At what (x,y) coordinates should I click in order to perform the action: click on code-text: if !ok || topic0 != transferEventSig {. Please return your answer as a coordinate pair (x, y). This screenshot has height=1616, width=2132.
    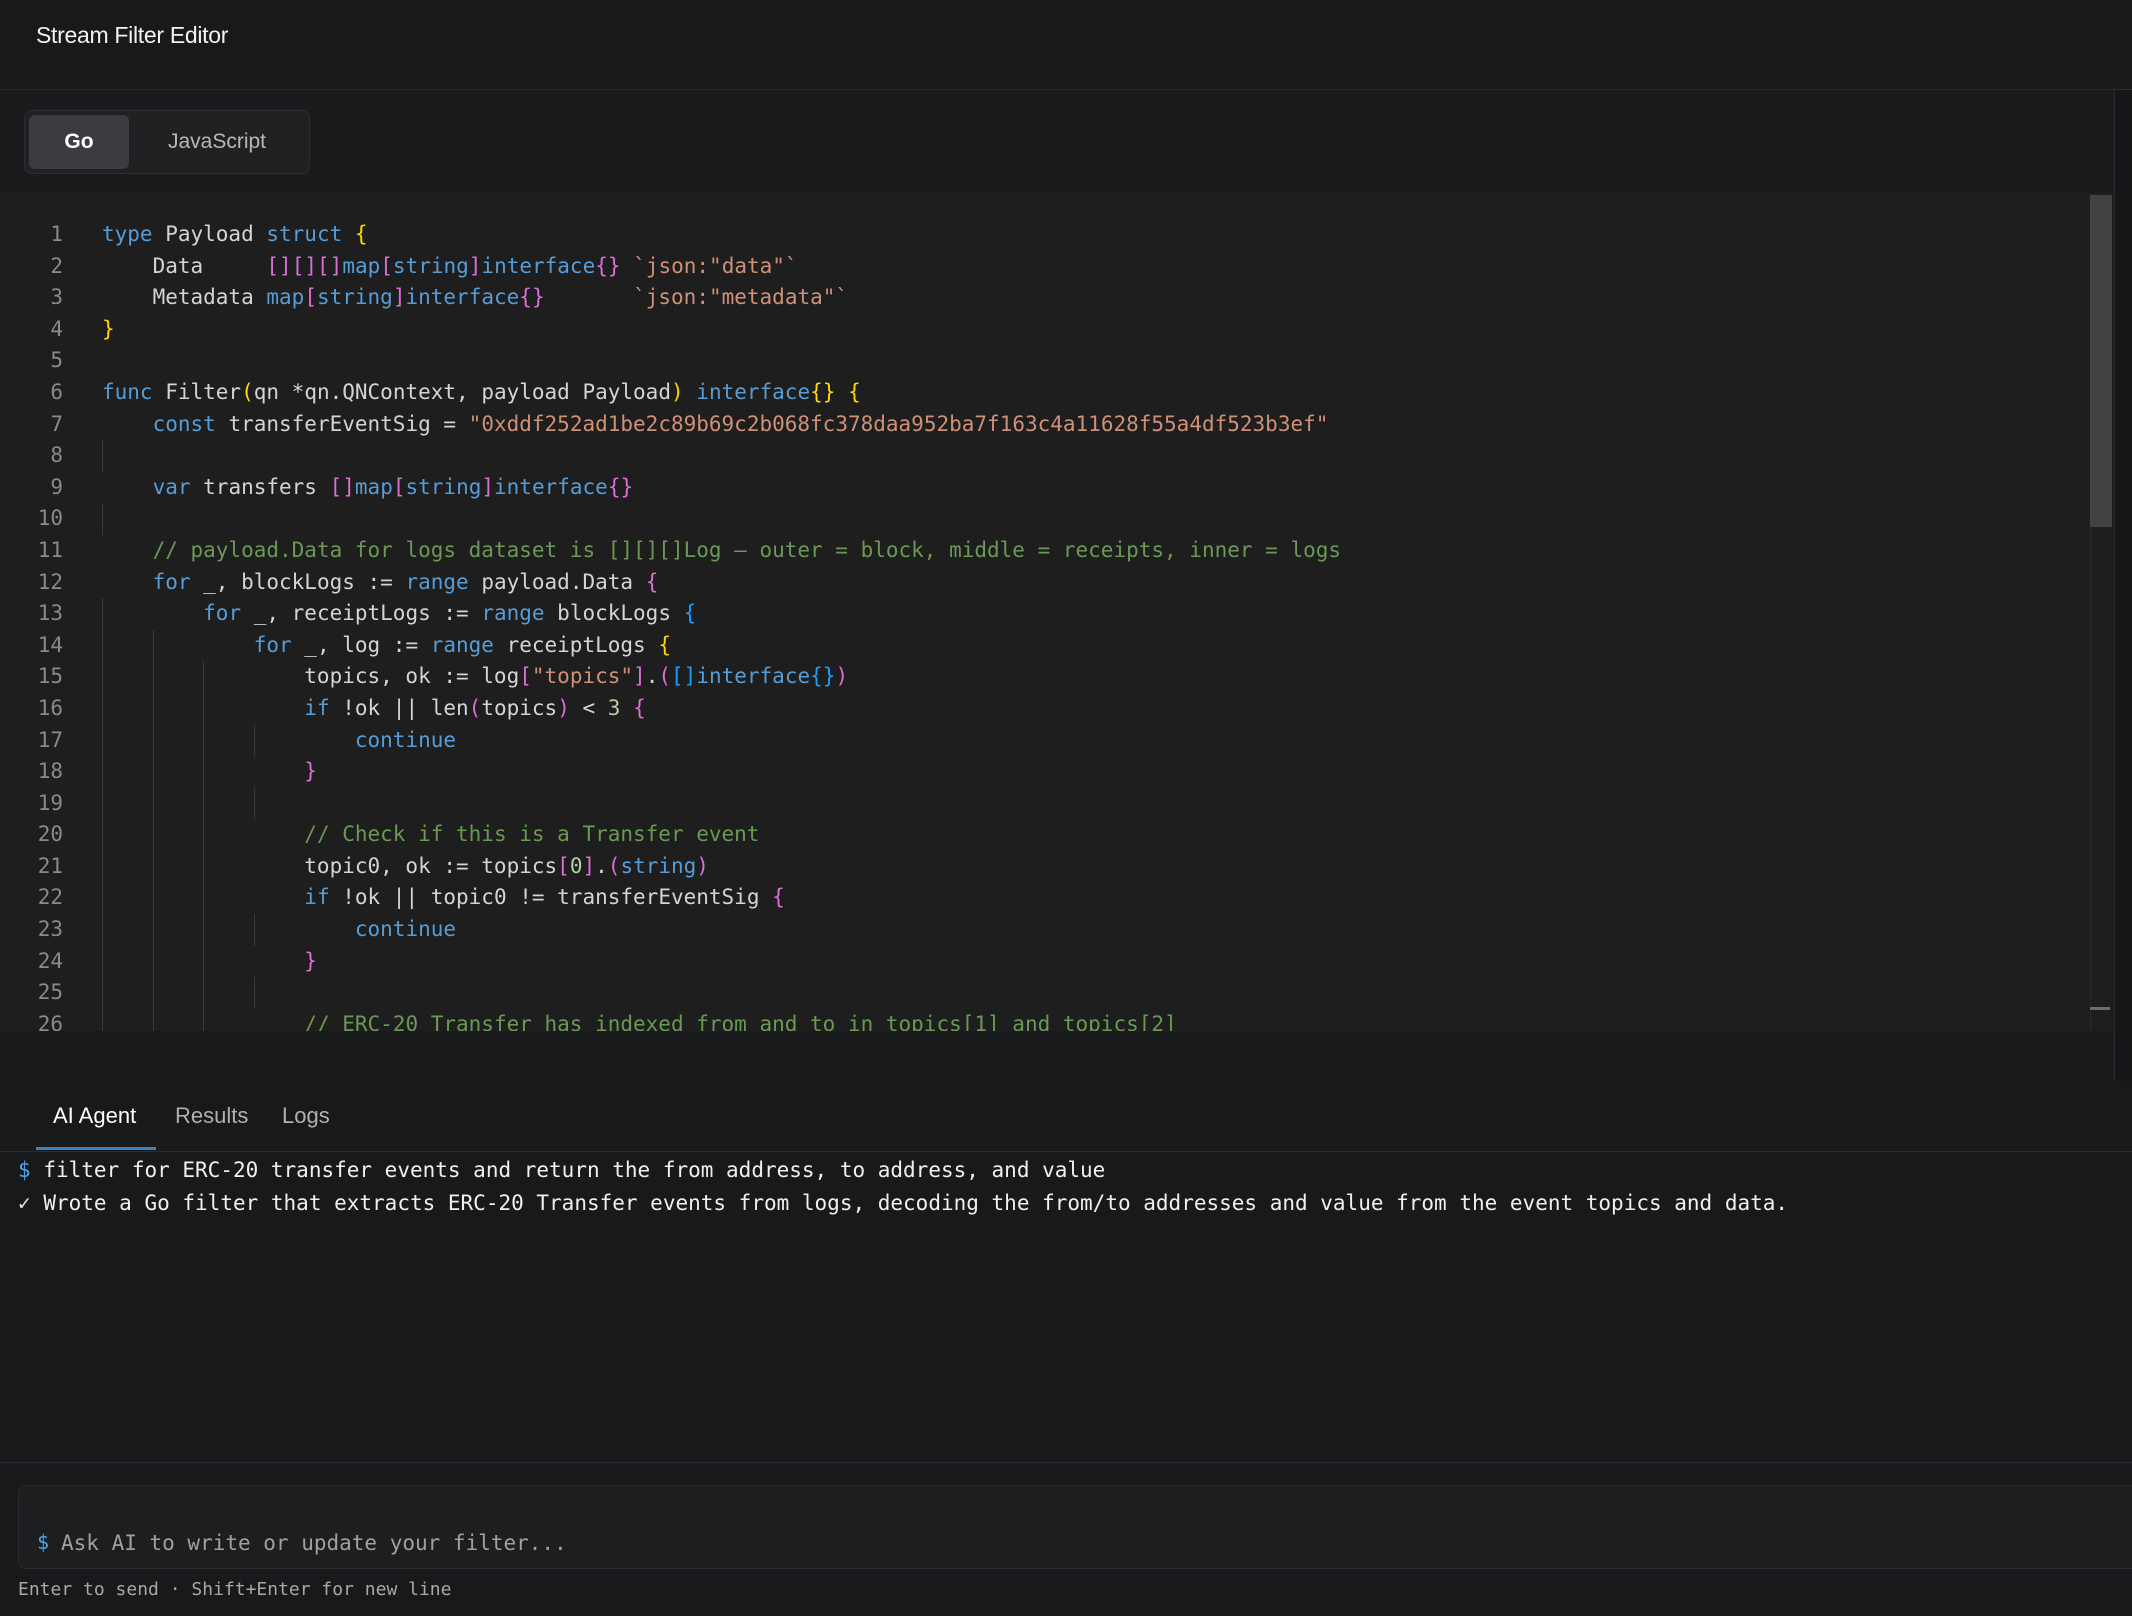
    Looking at the image, I should click on (544, 897).